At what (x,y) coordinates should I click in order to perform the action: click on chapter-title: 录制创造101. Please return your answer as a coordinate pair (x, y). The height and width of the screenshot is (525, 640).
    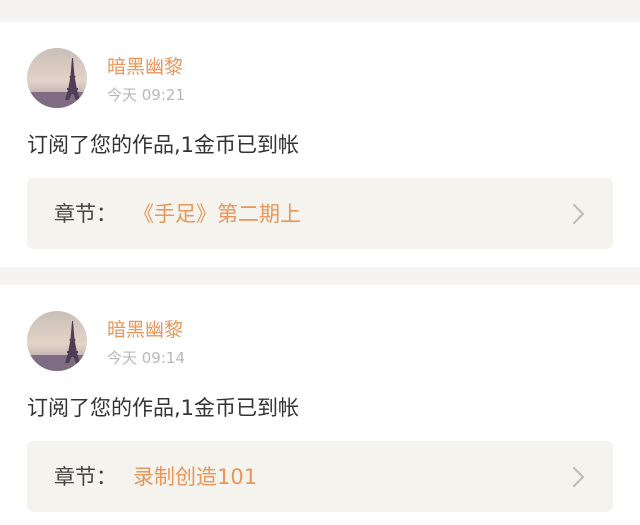
    Looking at the image, I should click on (195, 477).